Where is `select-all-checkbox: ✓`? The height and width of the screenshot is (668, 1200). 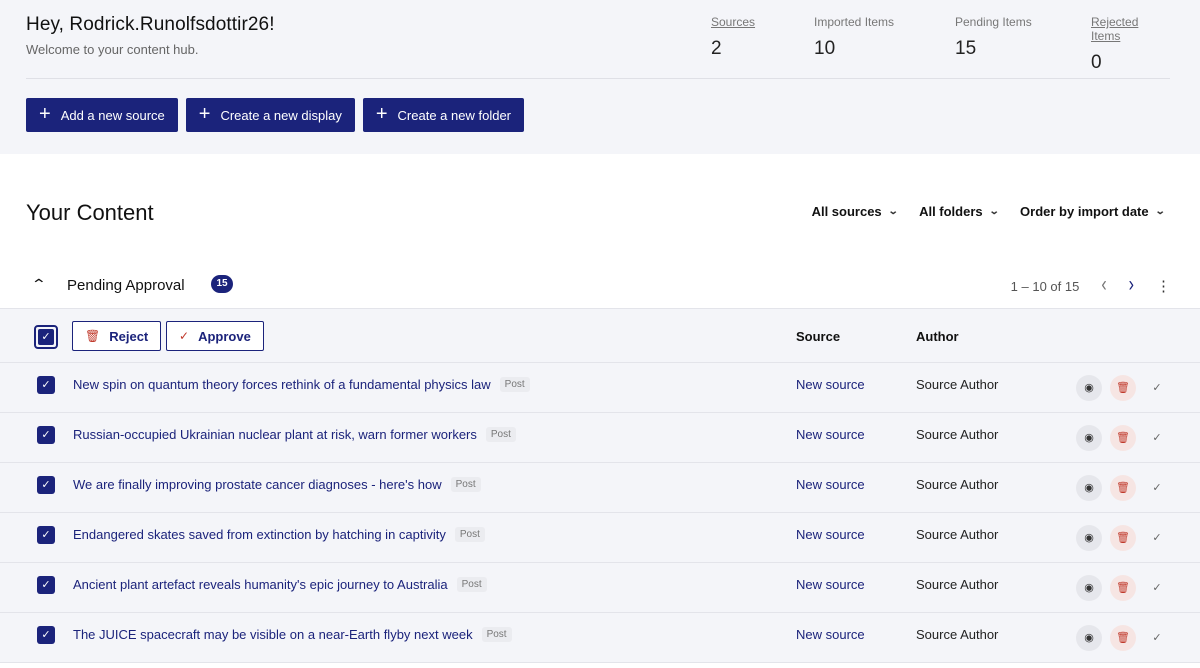
select-all-checkbox: ✓ is located at coordinates (46, 337).